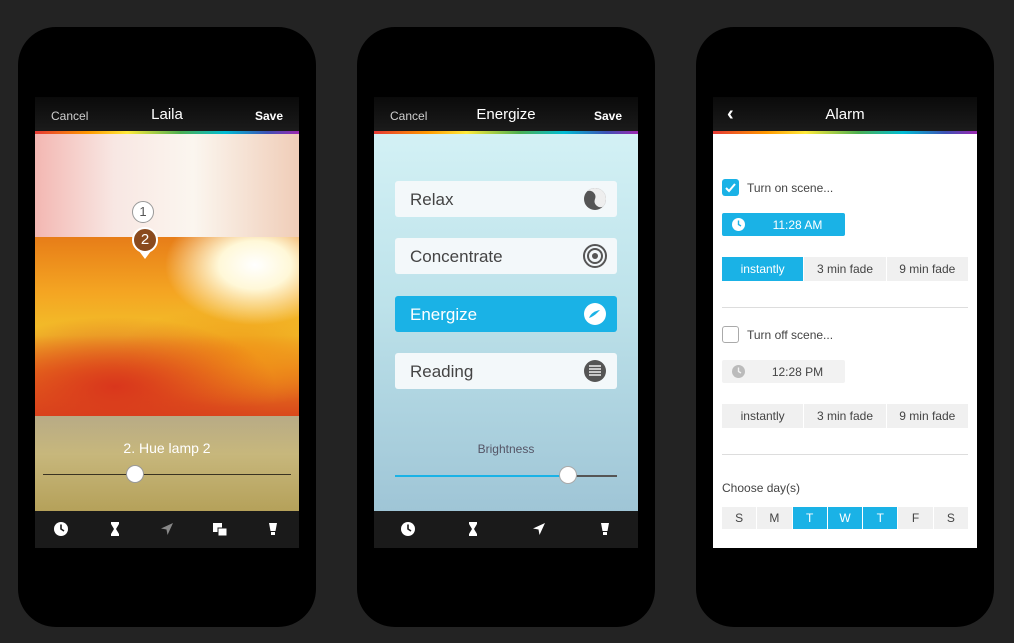 The image size is (1014, 643). Describe the element at coordinates (145, 240) in the screenshot. I see `lamp-pin-2: 2` at that location.